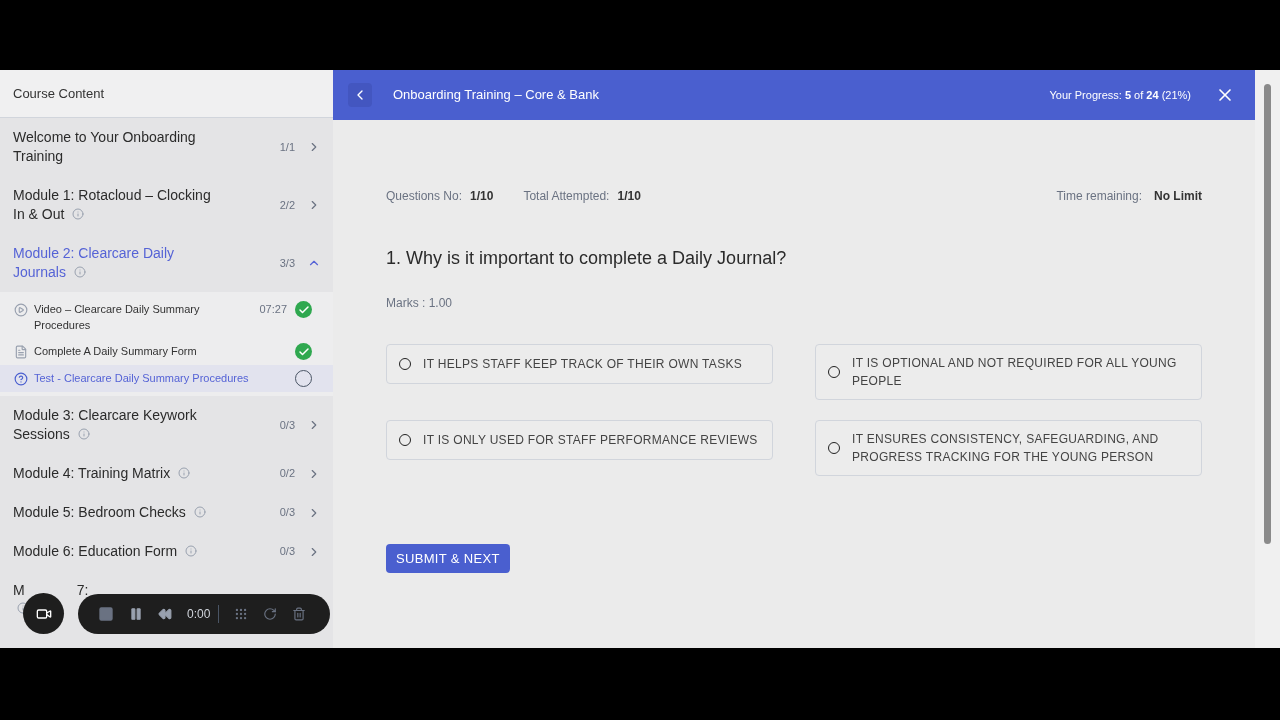  Describe the element at coordinates (95, 551) in the screenshot. I see `module-title: Module 6: Education Form` at that location.